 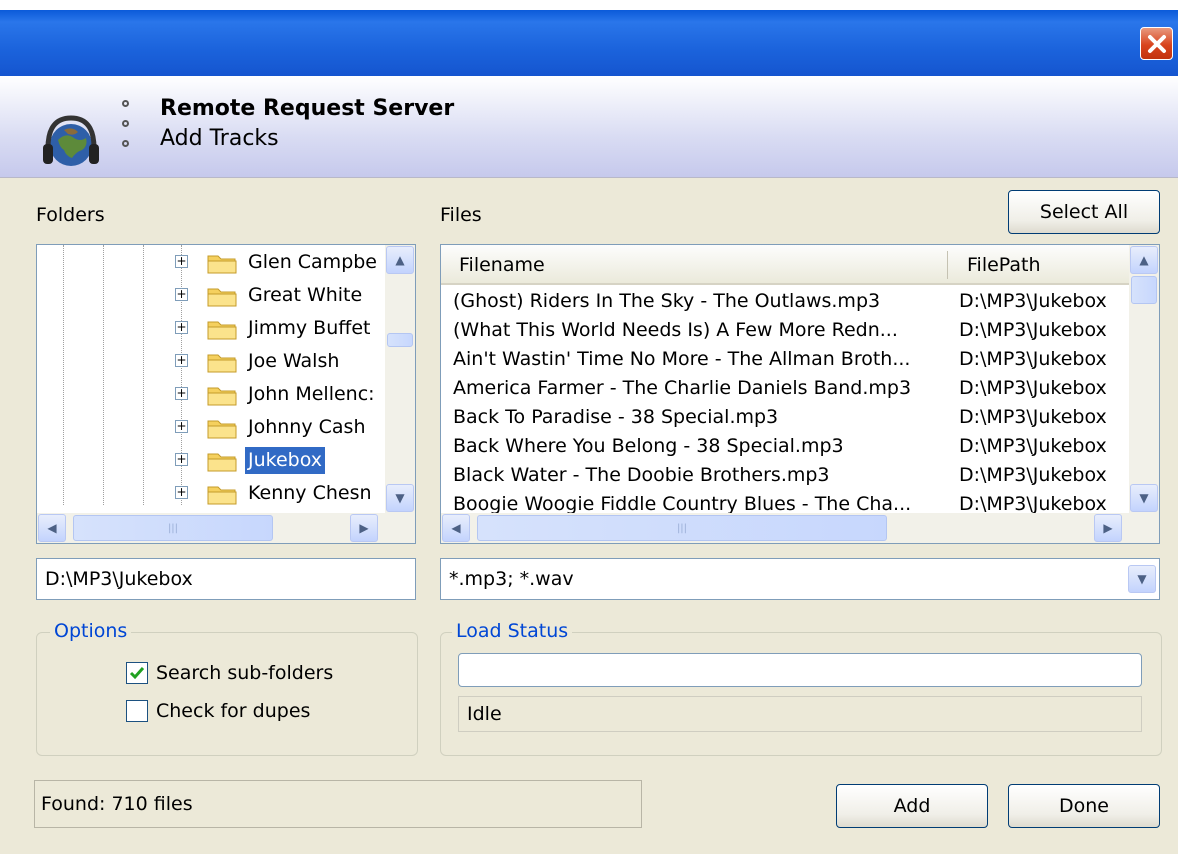 What do you see at coordinates (400, 379) in the screenshot?
I see `folder-vertical-scrollbar: ▲ ▼` at bounding box center [400, 379].